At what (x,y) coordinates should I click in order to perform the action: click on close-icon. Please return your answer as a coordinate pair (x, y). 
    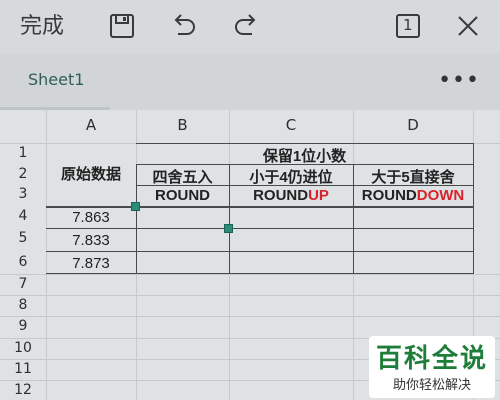
    Looking at the image, I should click on (468, 26).